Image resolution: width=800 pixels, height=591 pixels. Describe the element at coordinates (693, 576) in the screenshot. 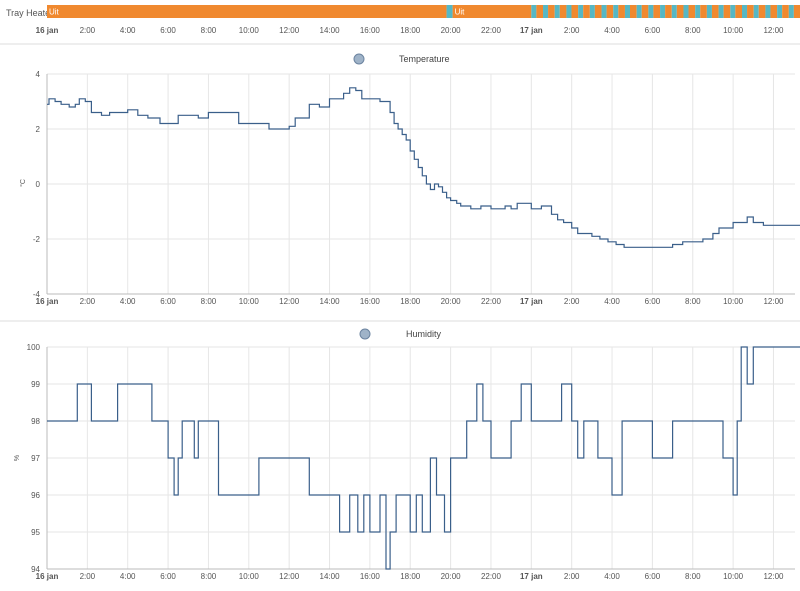

I see `humidity-x-tick-label: 8:00` at that location.